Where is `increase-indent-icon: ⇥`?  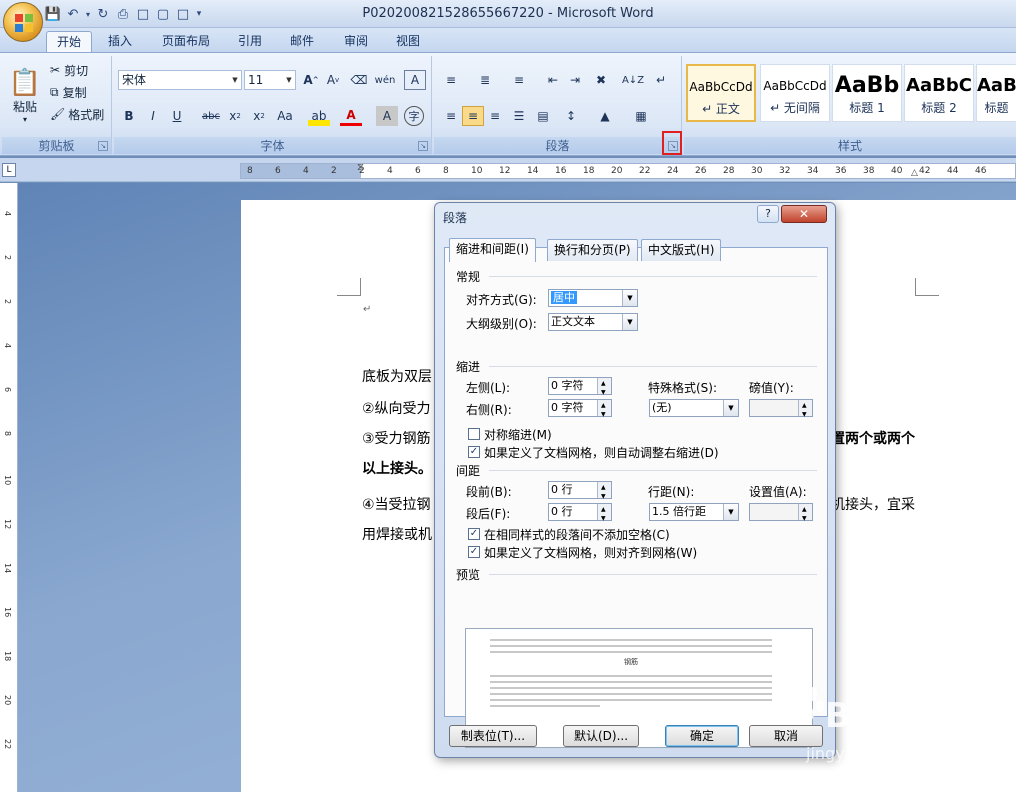 increase-indent-icon: ⇥ is located at coordinates (575, 80).